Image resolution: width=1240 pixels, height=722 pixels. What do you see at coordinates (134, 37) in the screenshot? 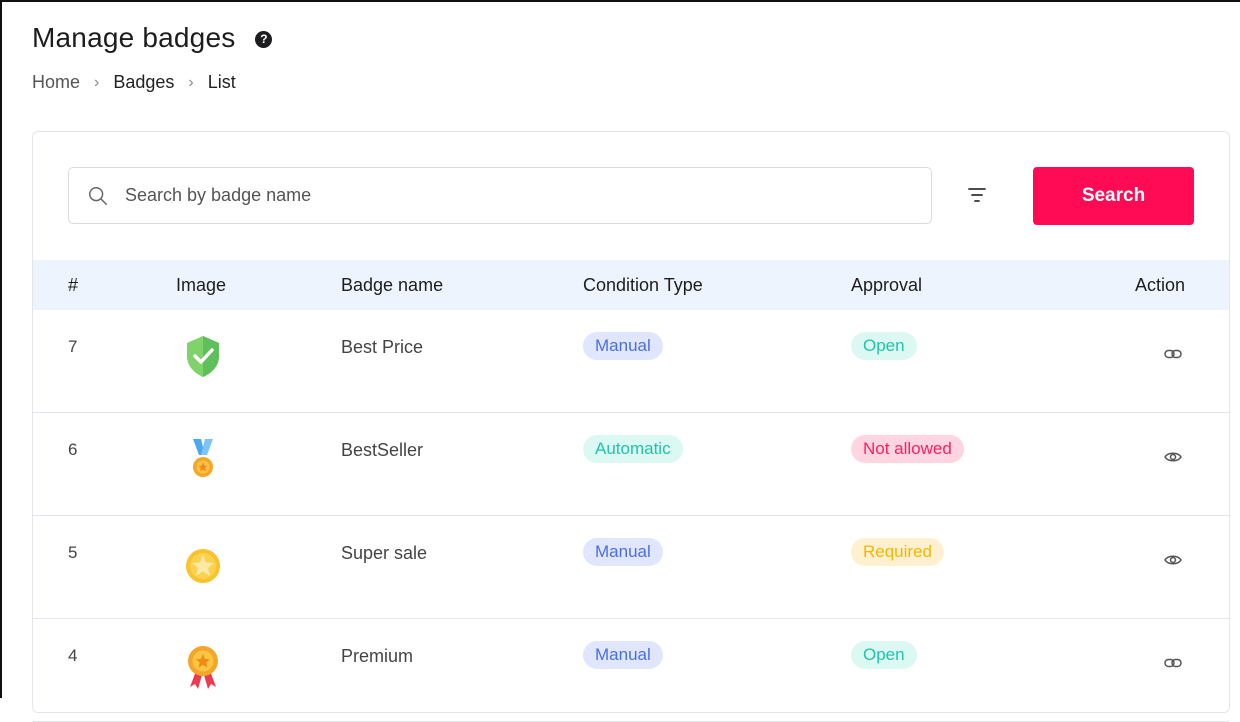
I see `page-title: Manage badges` at bounding box center [134, 37].